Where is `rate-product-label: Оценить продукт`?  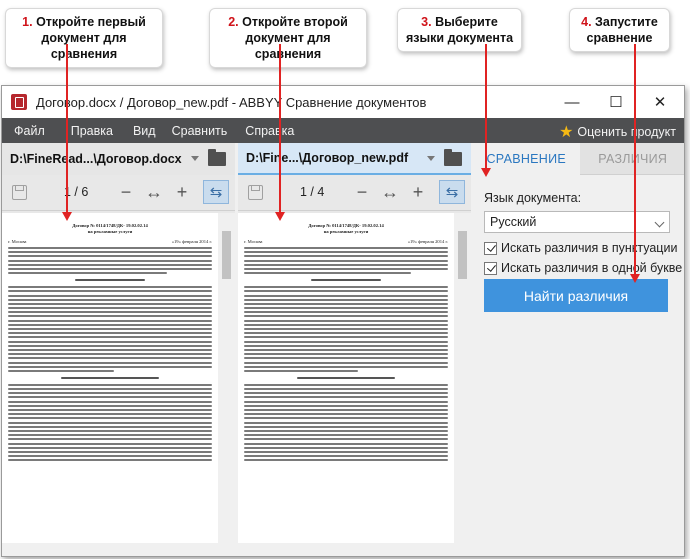
rate-product-label: Оценить продукт is located at coordinates (626, 132).